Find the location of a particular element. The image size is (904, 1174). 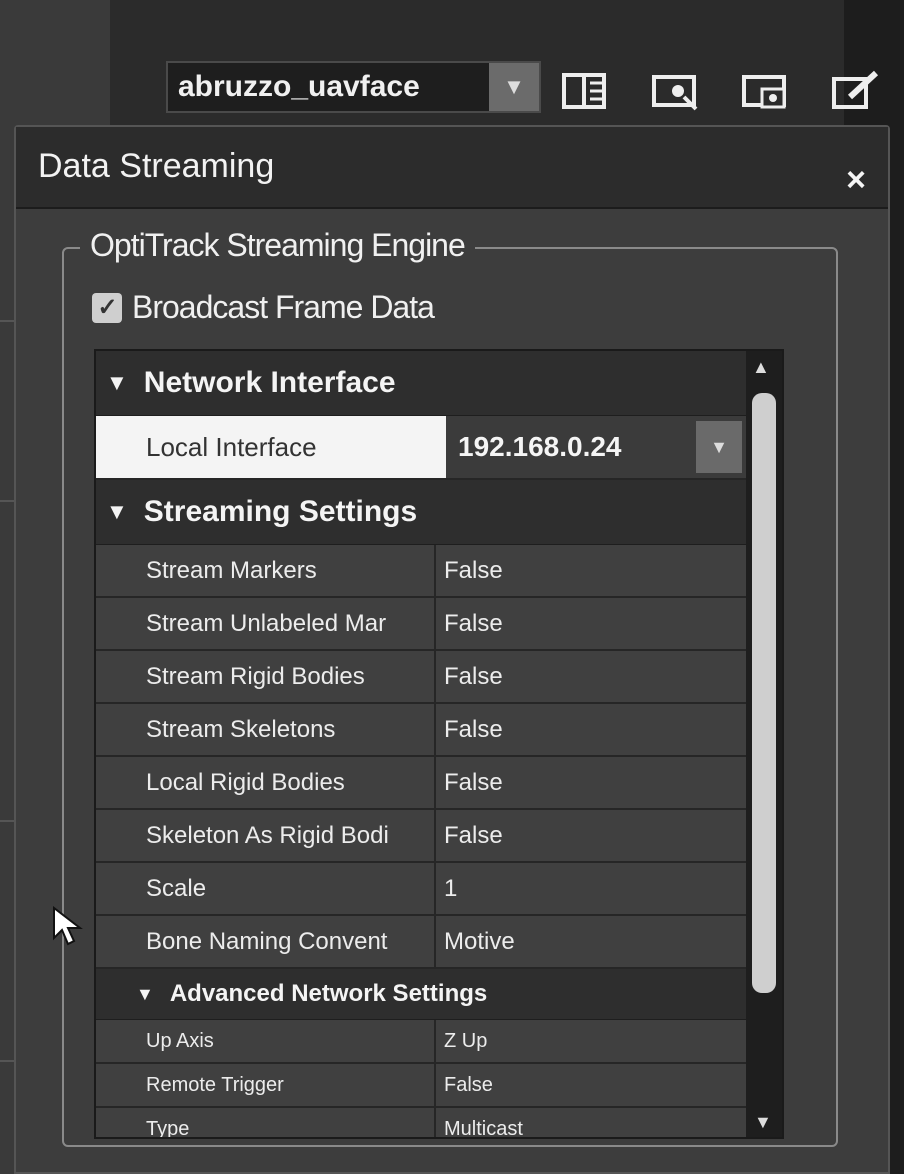

layout-button is located at coordinates (586, 91).